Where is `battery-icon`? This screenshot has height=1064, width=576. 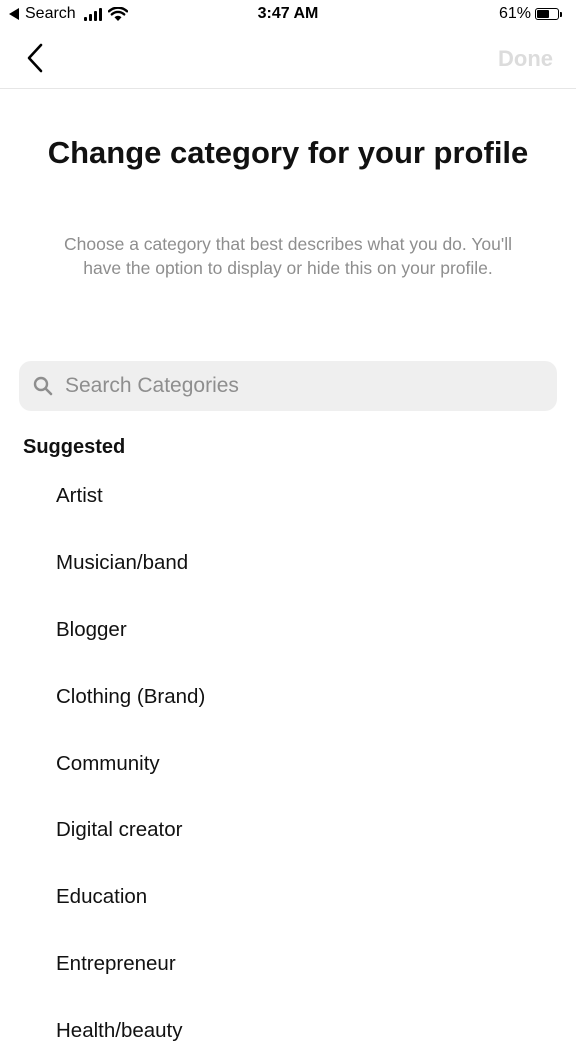 battery-icon is located at coordinates (547, 14).